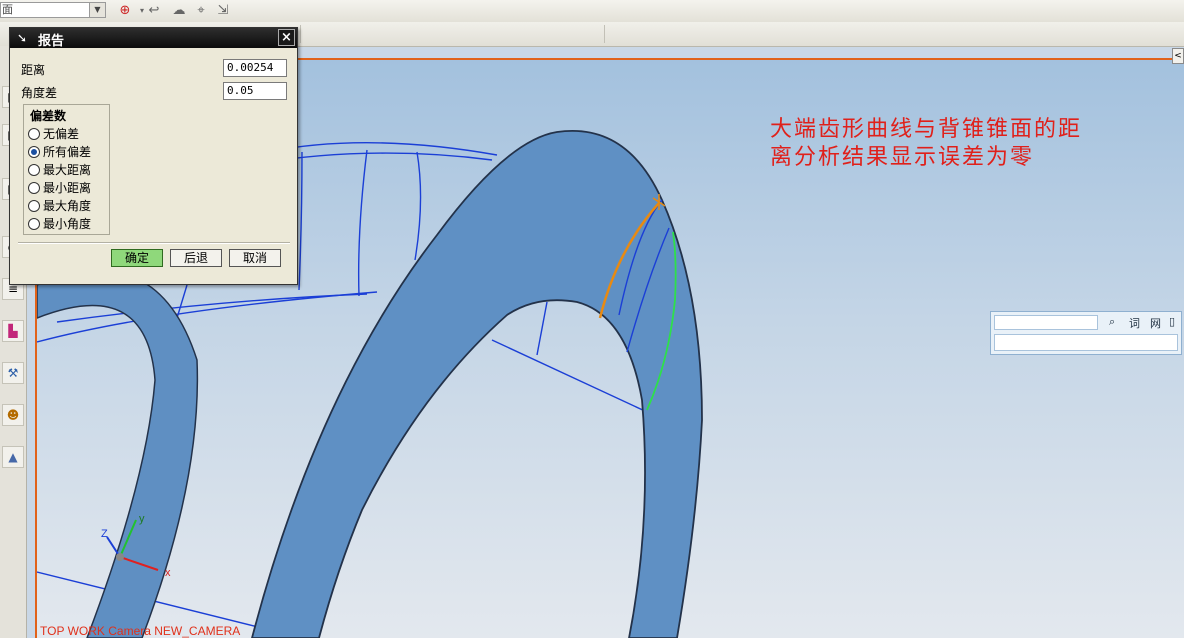  What do you see at coordinates (154, 11) in the screenshot?
I see `undo-icon: ↩` at bounding box center [154, 11].